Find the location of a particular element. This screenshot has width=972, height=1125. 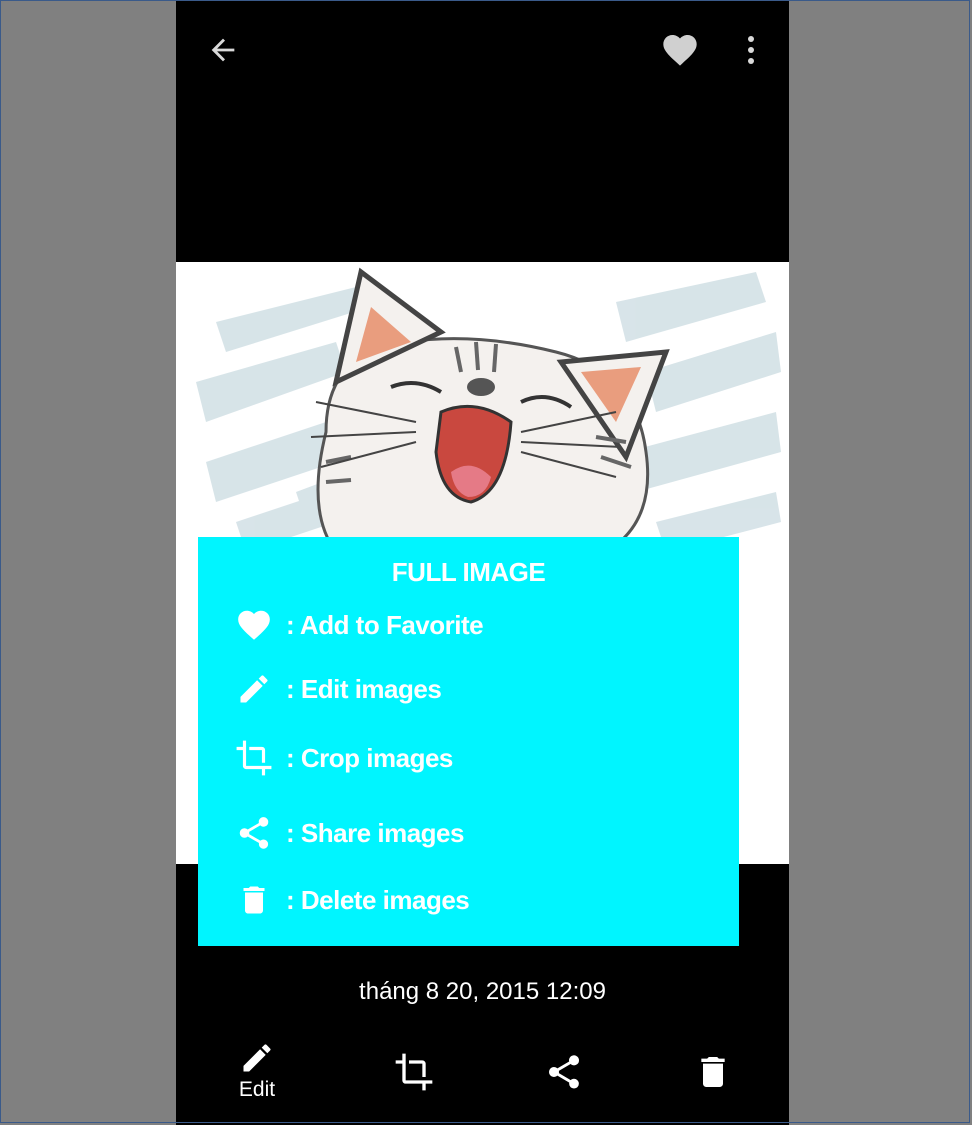

favorite-button is located at coordinates (680, 50).